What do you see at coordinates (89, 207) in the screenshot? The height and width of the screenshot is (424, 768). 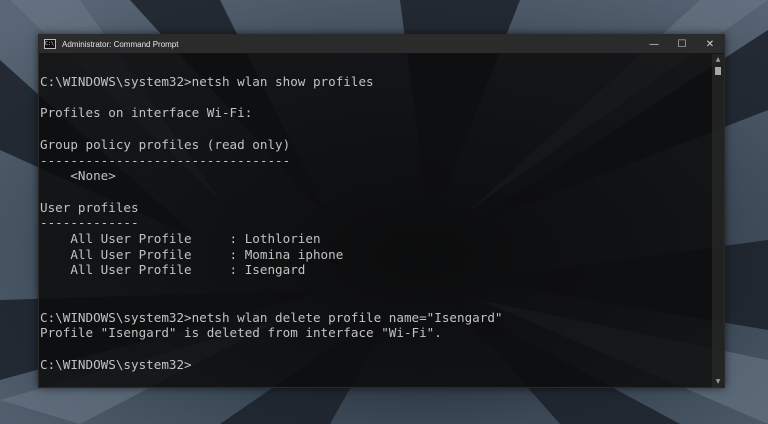 I see `console-line: User profiles` at bounding box center [89, 207].